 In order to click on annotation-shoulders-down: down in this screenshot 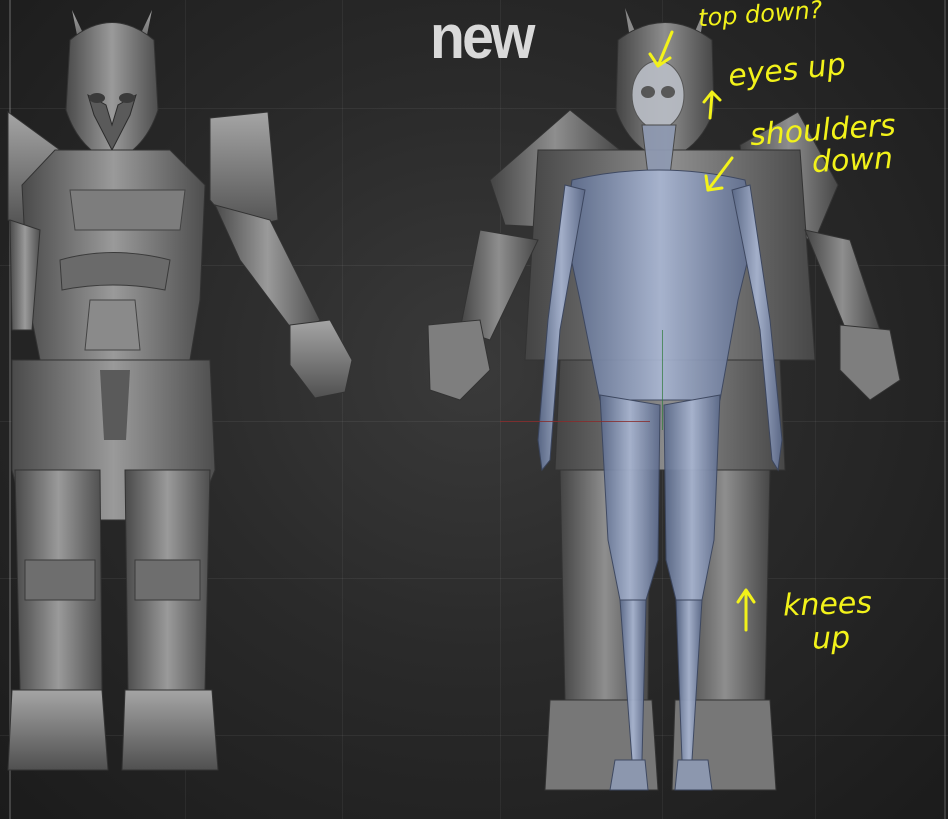, I will do `click(852, 160)`.